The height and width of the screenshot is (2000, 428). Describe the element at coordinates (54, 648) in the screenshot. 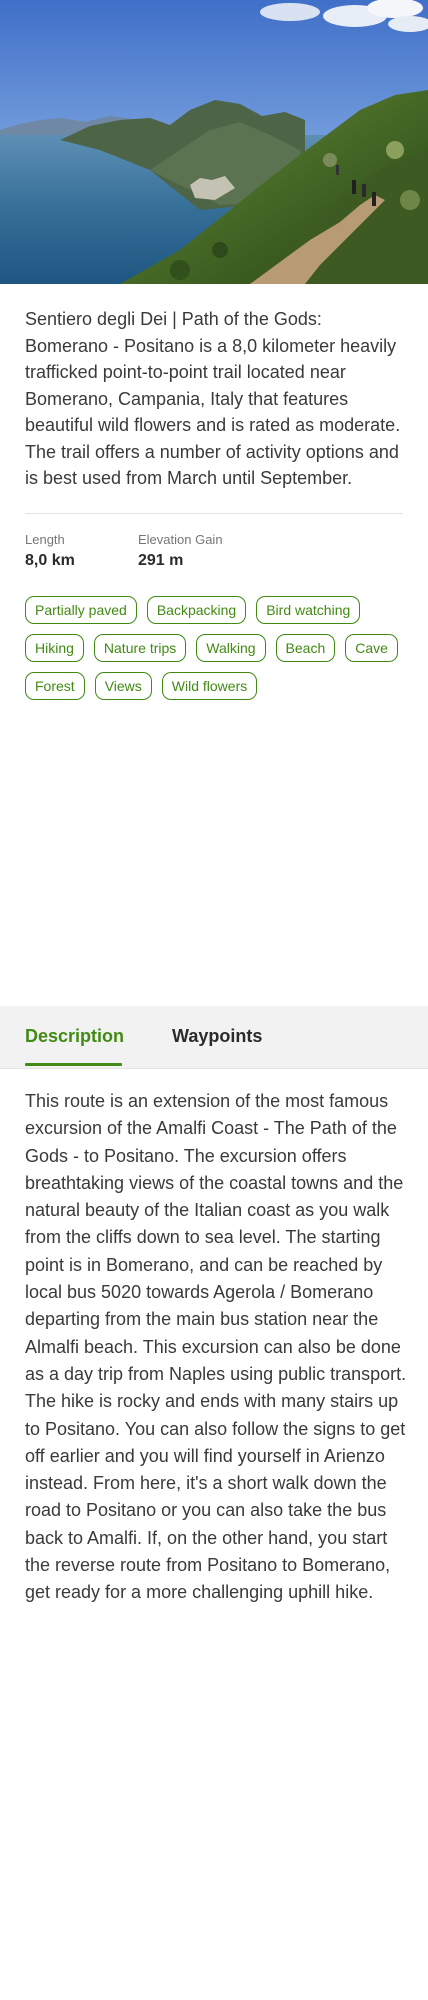

I see `tag-hiking: Hiking` at that location.